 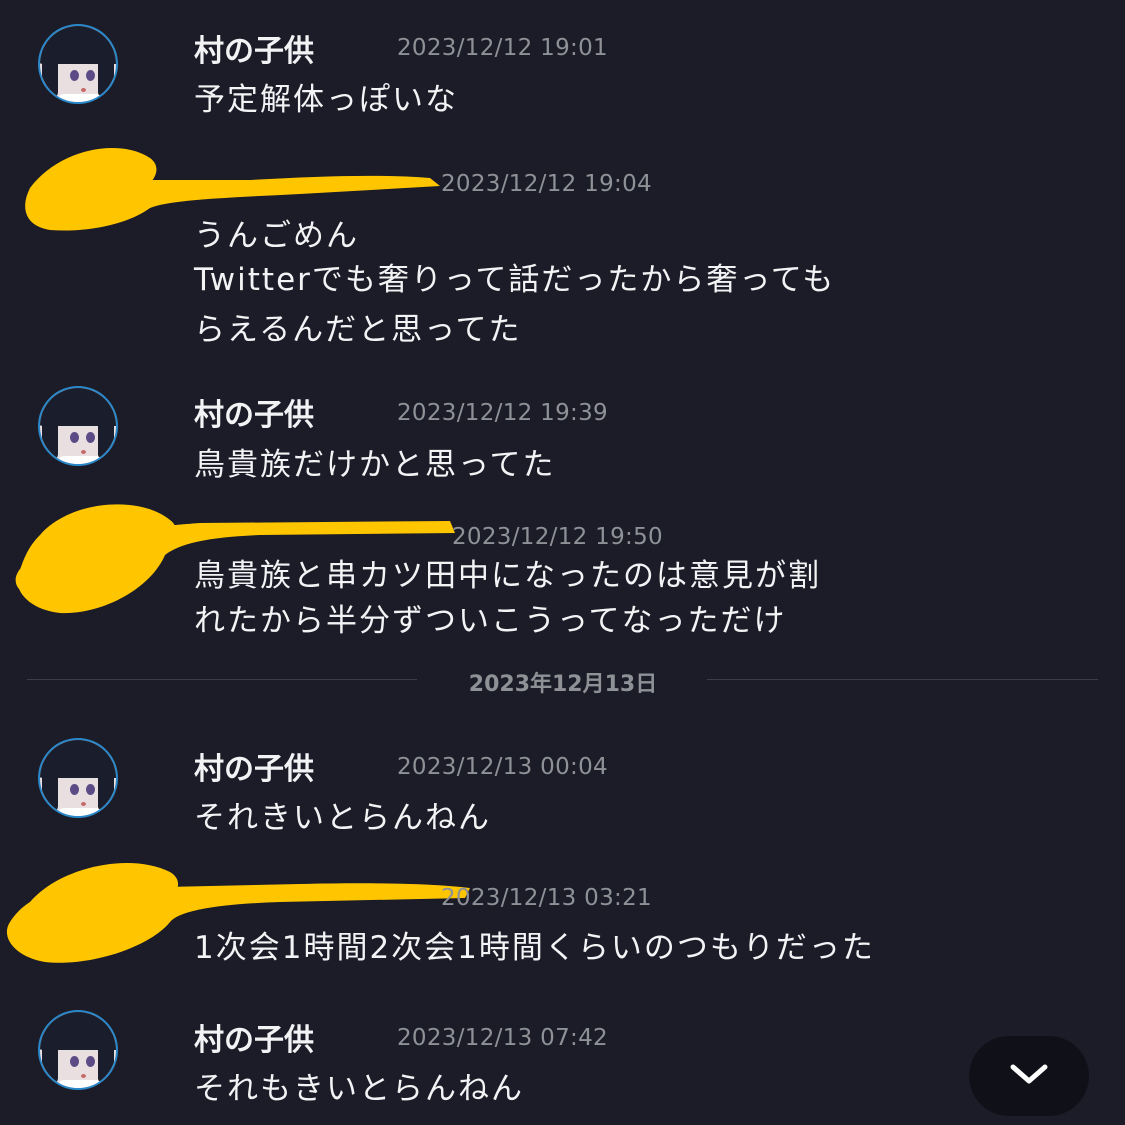 I want to click on scroll-to-bottom-button, so click(x=1029, y=1076).